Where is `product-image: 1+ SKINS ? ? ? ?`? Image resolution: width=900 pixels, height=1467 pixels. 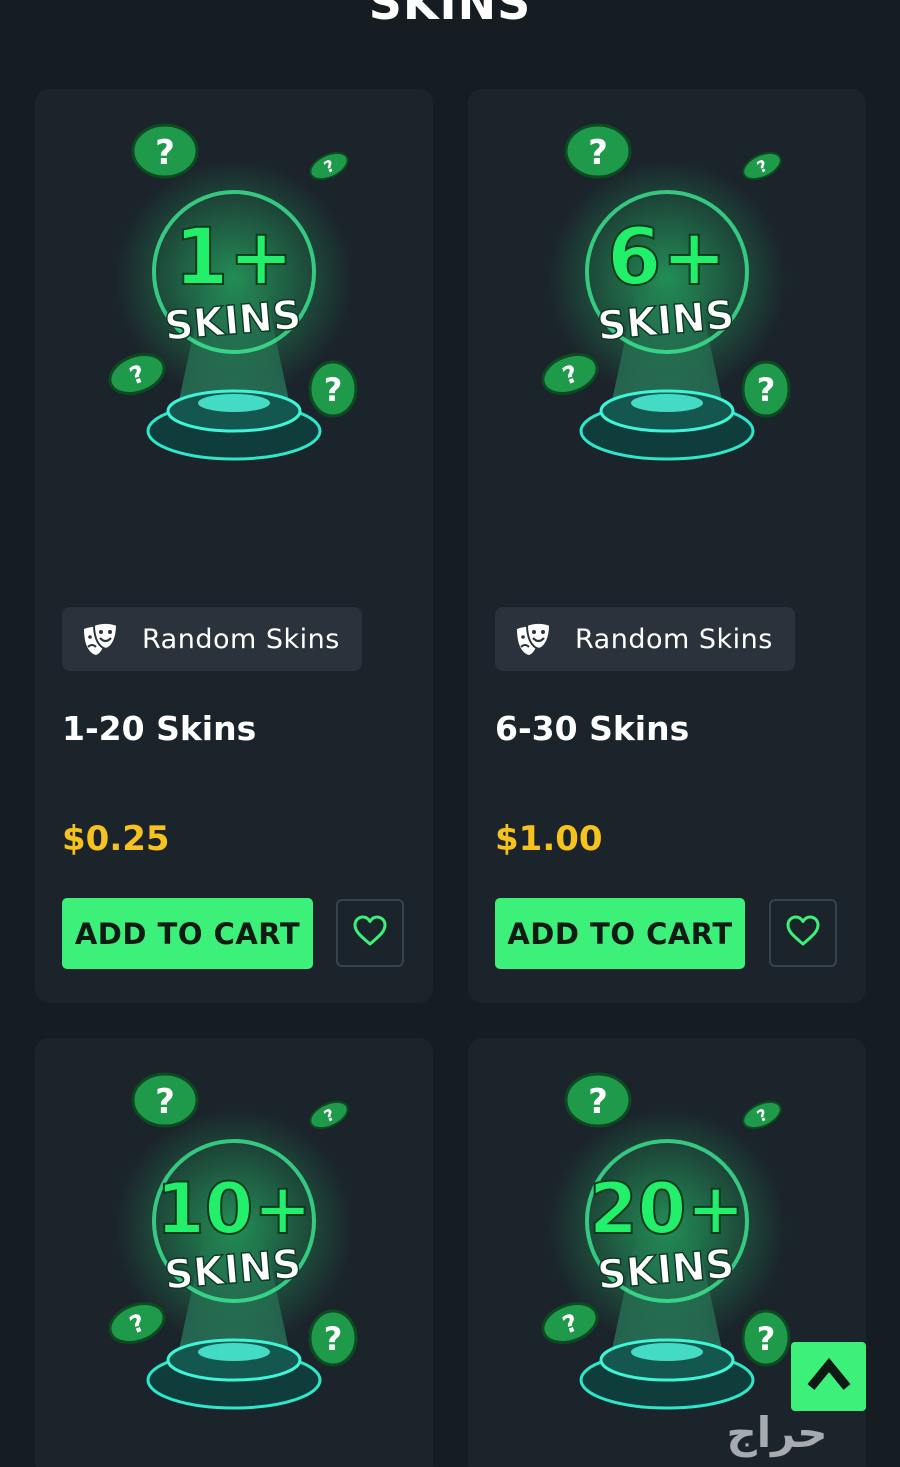 product-image: 1+ SKINS ? ? ? ? is located at coordinates (234, 289).